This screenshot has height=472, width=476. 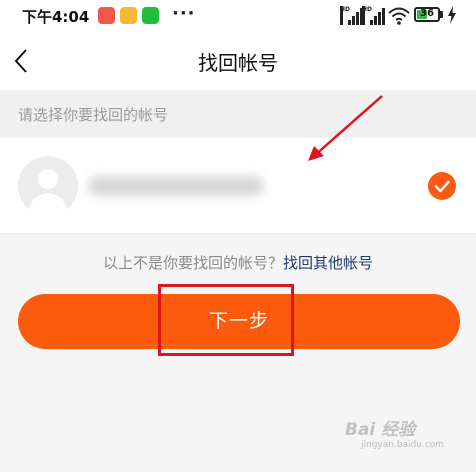 I want to click on more-notifications-icon: ···, so click(x=184, y=13).